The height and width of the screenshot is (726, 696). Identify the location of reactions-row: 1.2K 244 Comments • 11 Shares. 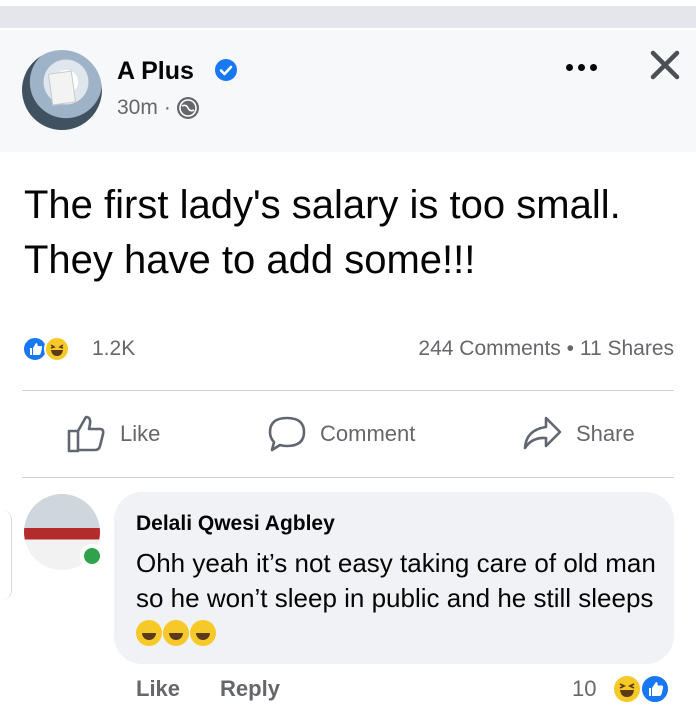
(348, 349).